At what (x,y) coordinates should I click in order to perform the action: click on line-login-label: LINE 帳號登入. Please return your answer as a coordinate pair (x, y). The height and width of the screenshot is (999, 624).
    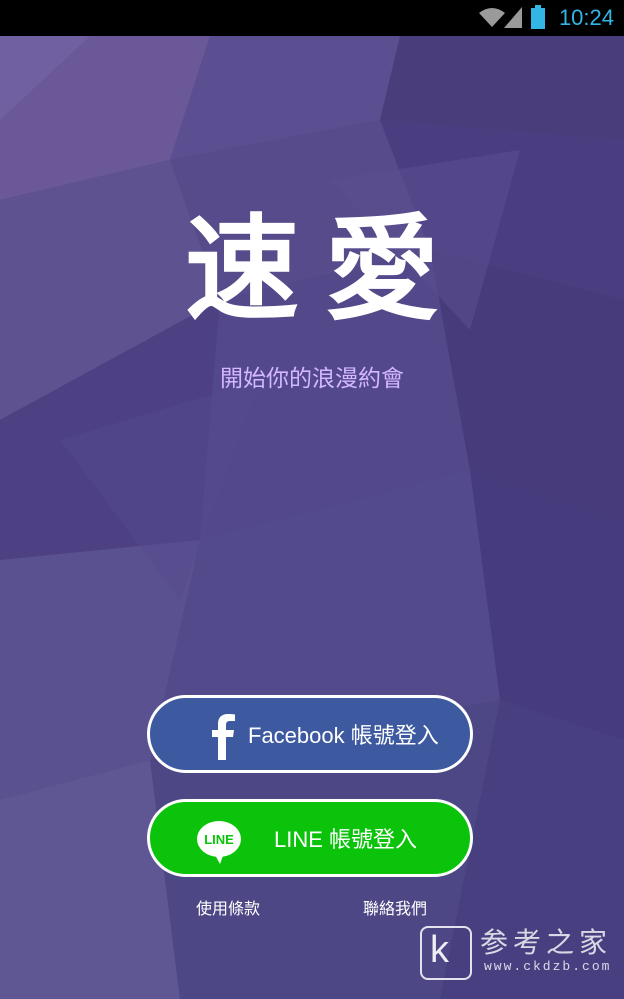
    Looking at the image, I should click on (346, 839).